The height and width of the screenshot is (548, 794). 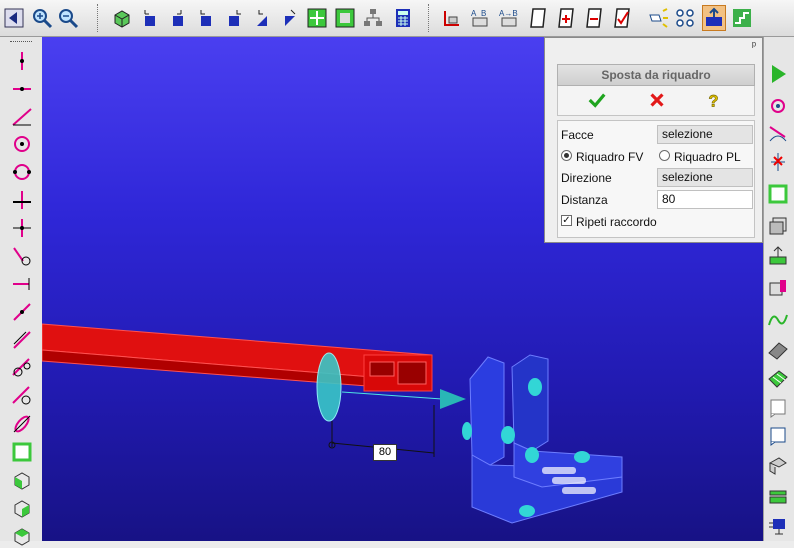 I want to click on radio-riquadro-fv, so click(x=566, y=155).